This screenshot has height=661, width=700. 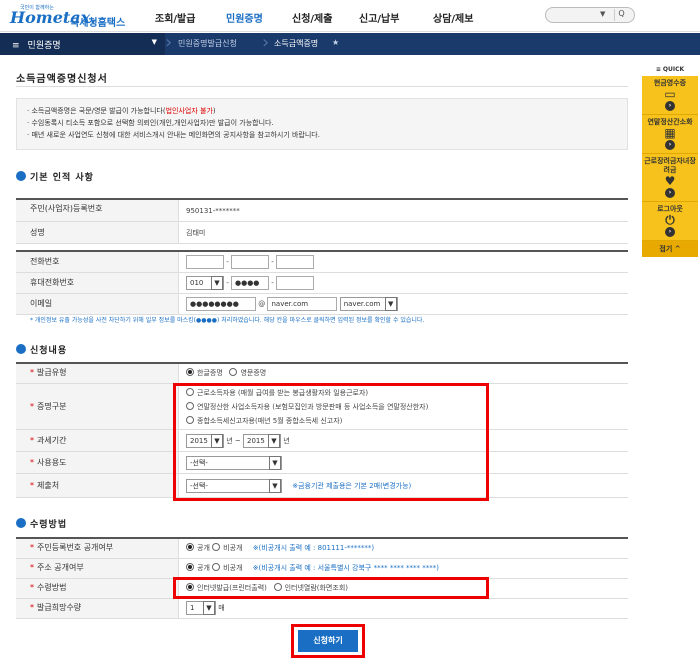 What do you see at coordinates (213, 211) in the screenshot?
I see `rrn-value: 950131-*******` at bounding box center [213, 211].